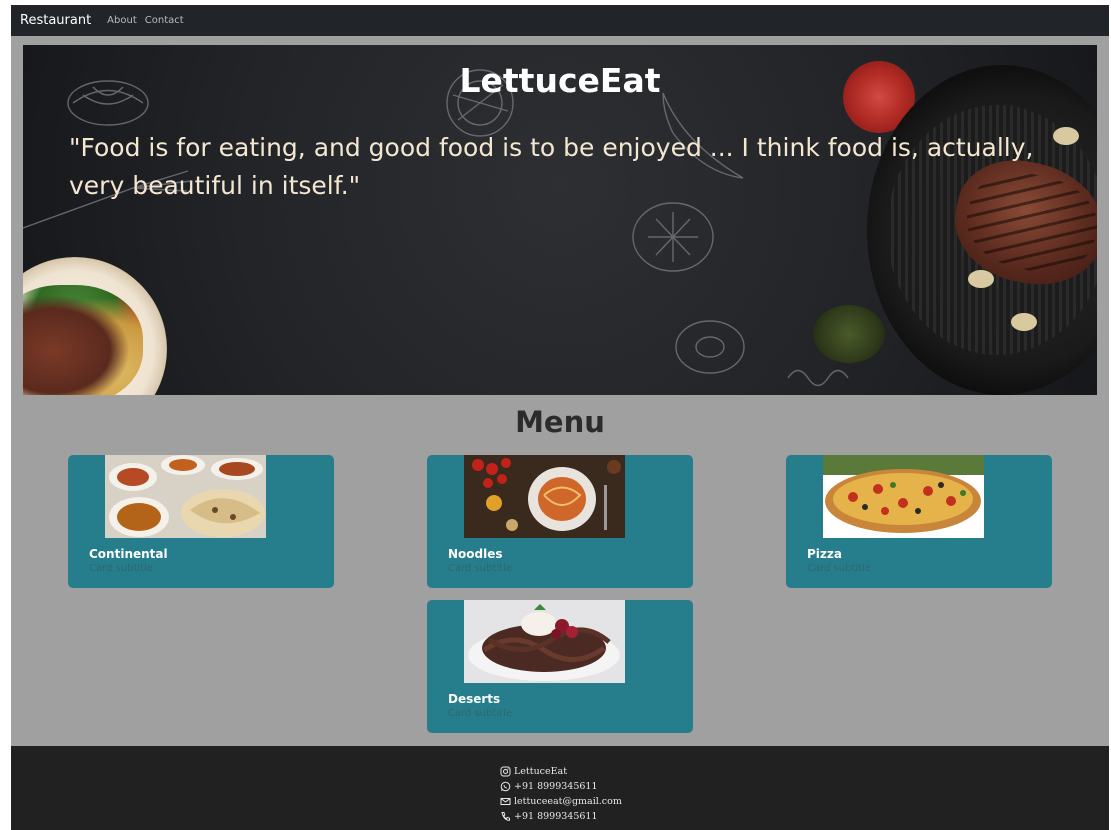 The image size is (1111, 830). What do you see at coordinates (560, 80) in the screenshot?
I see `hero-title: LettuceEat` at bounding box center [560, 80].